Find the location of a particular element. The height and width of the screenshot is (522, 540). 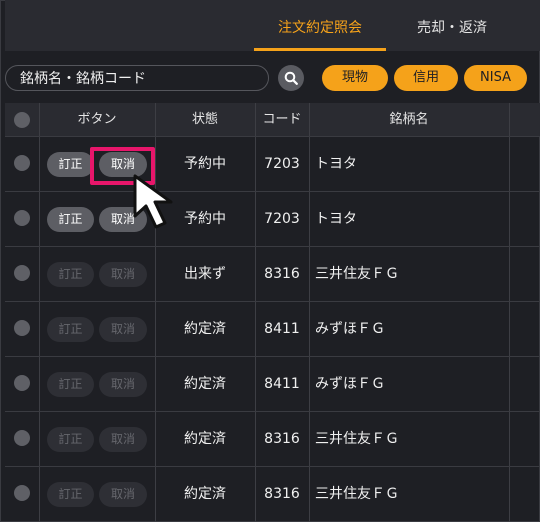

column-header-name: 銘柄名 is located at coordinates (409, 119).